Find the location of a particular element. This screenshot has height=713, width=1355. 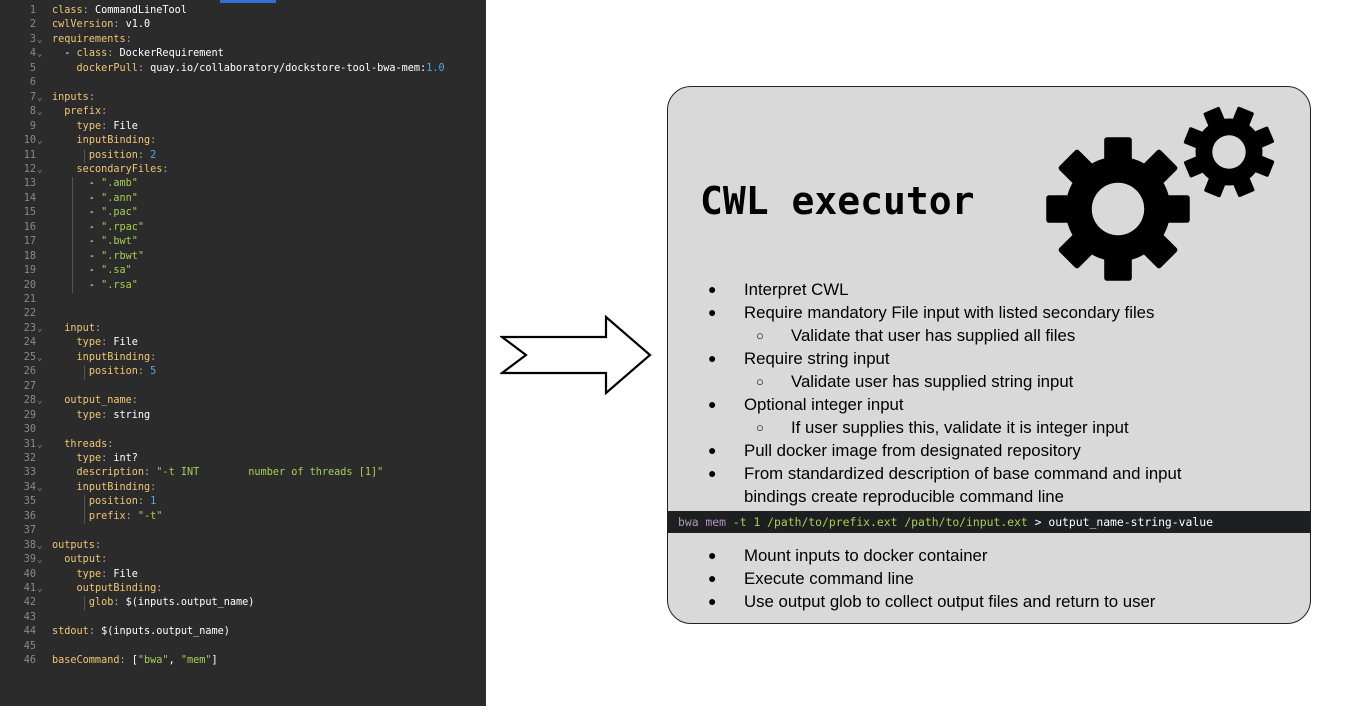

line-number: 34 is located at coordinates (29, 487).